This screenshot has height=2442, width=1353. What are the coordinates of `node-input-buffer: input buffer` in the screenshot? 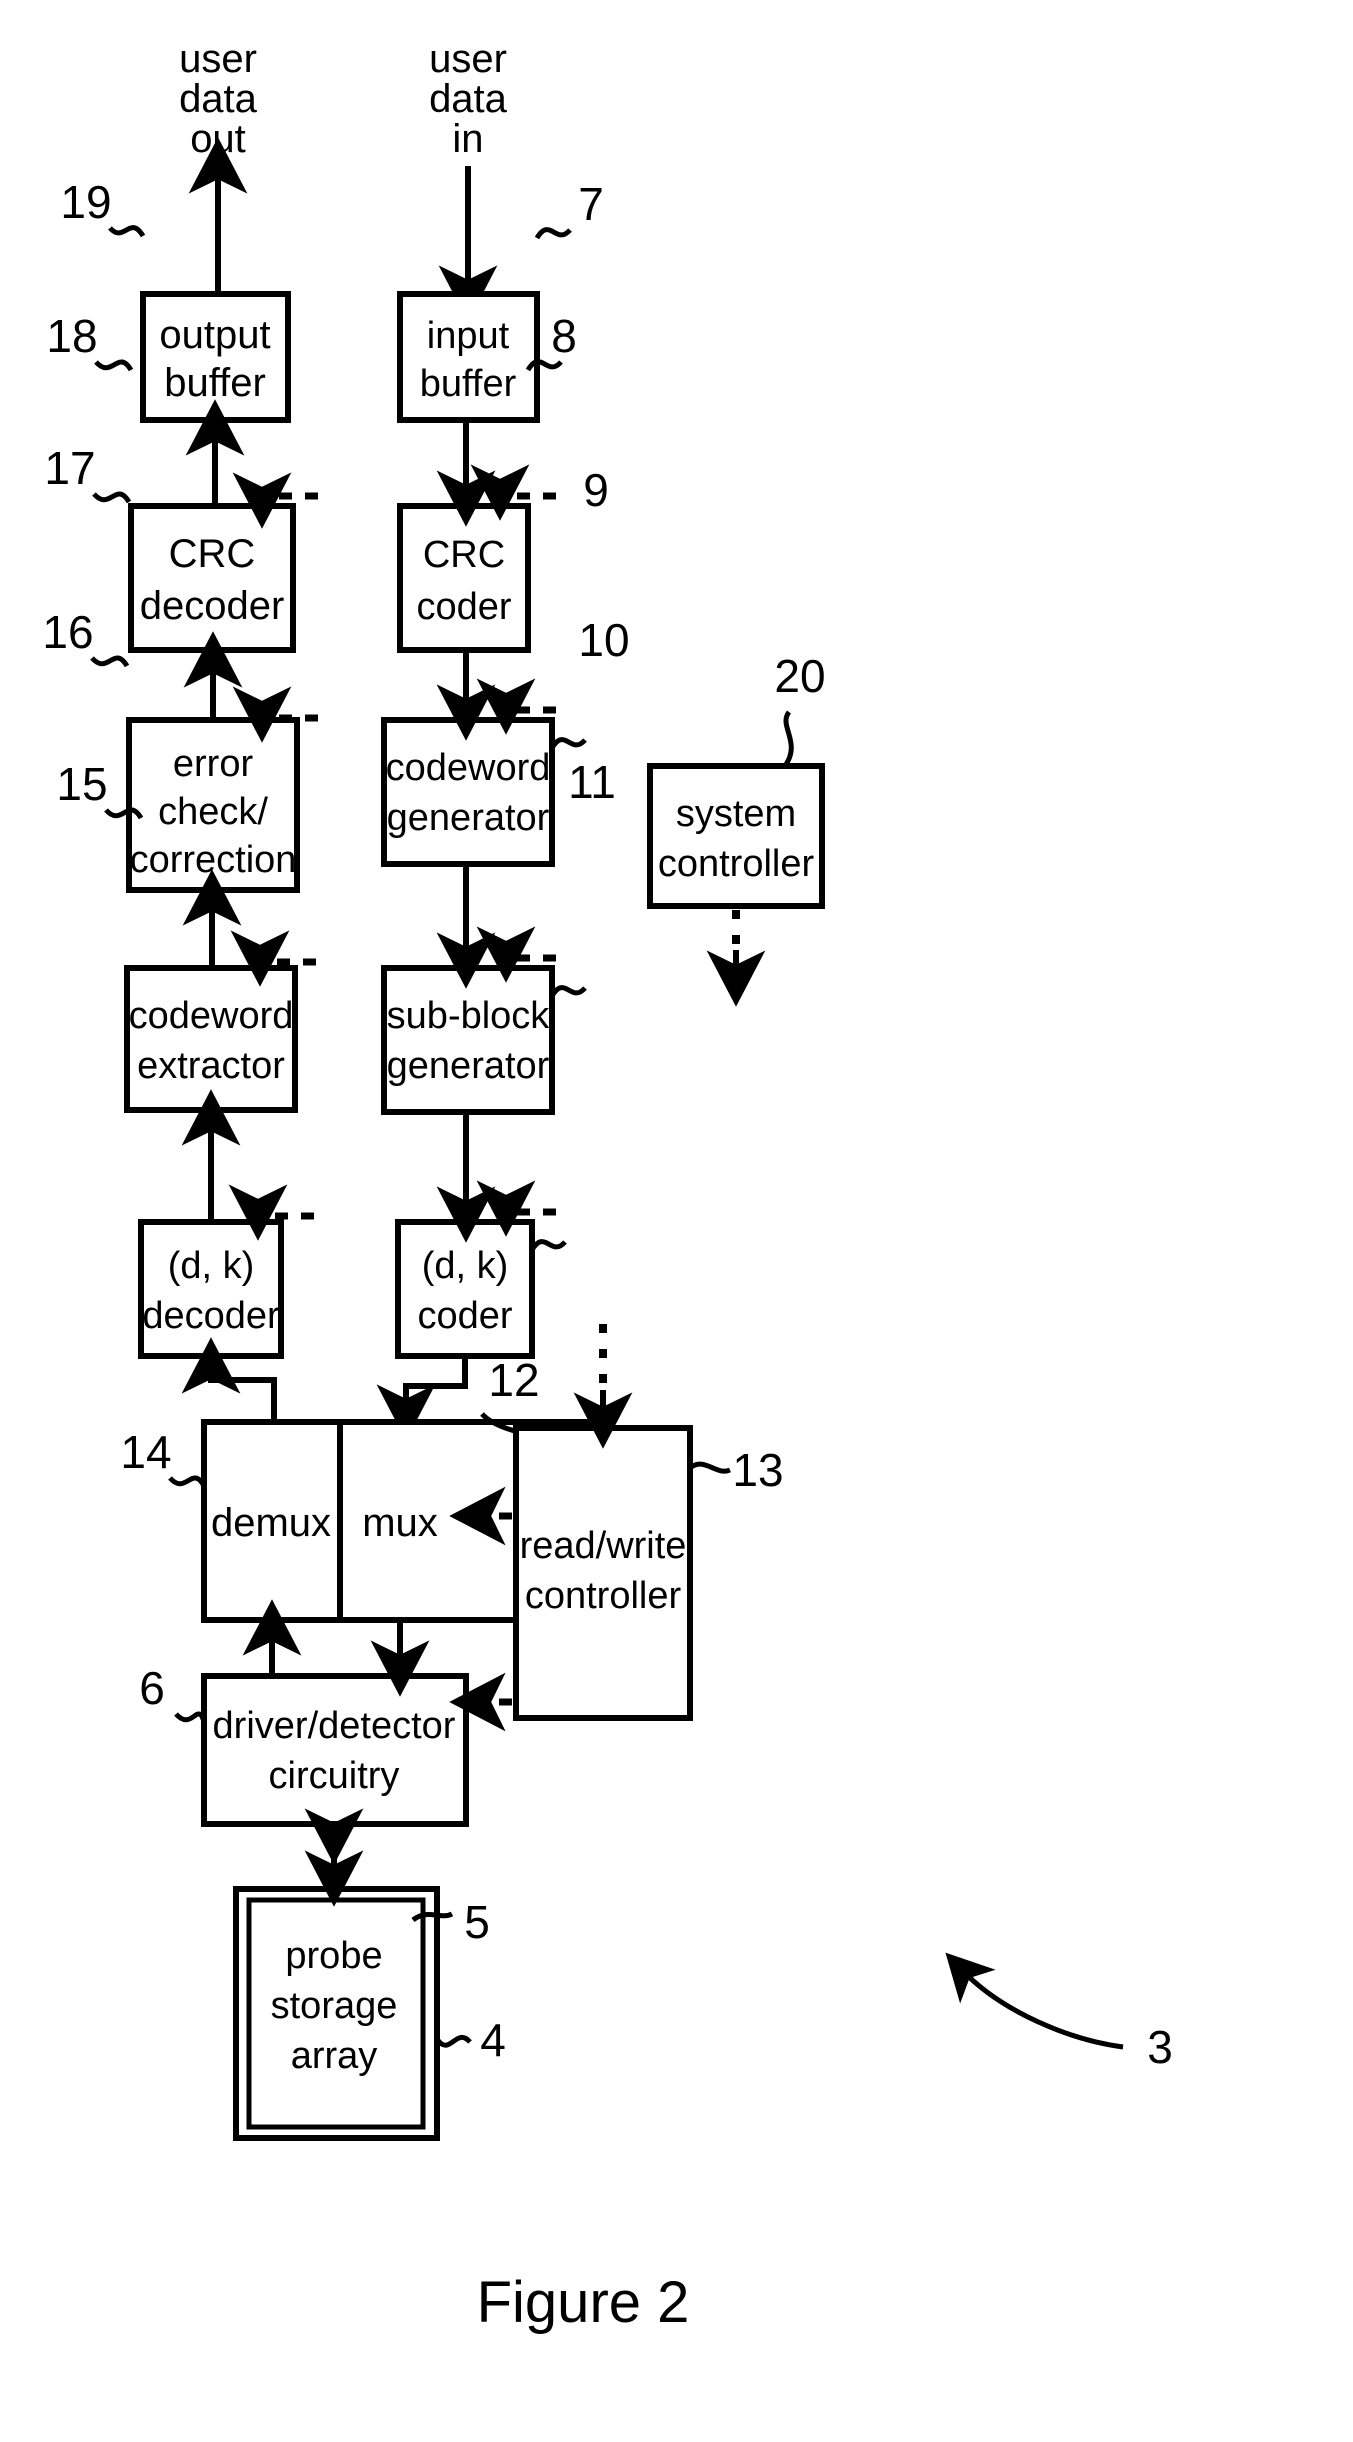 It's located at (468, 357).